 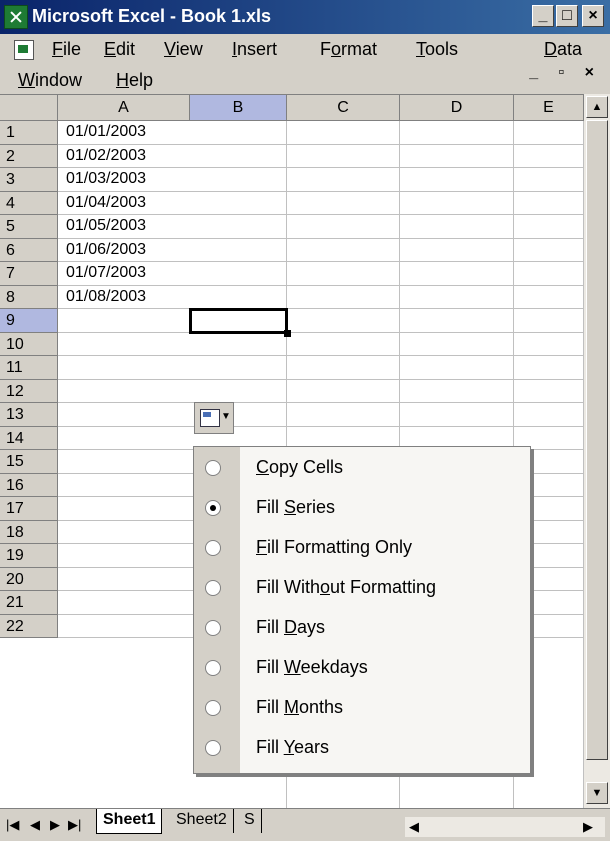 I want to click on scroll-down-button: ▼, so click(x=597, y=793).